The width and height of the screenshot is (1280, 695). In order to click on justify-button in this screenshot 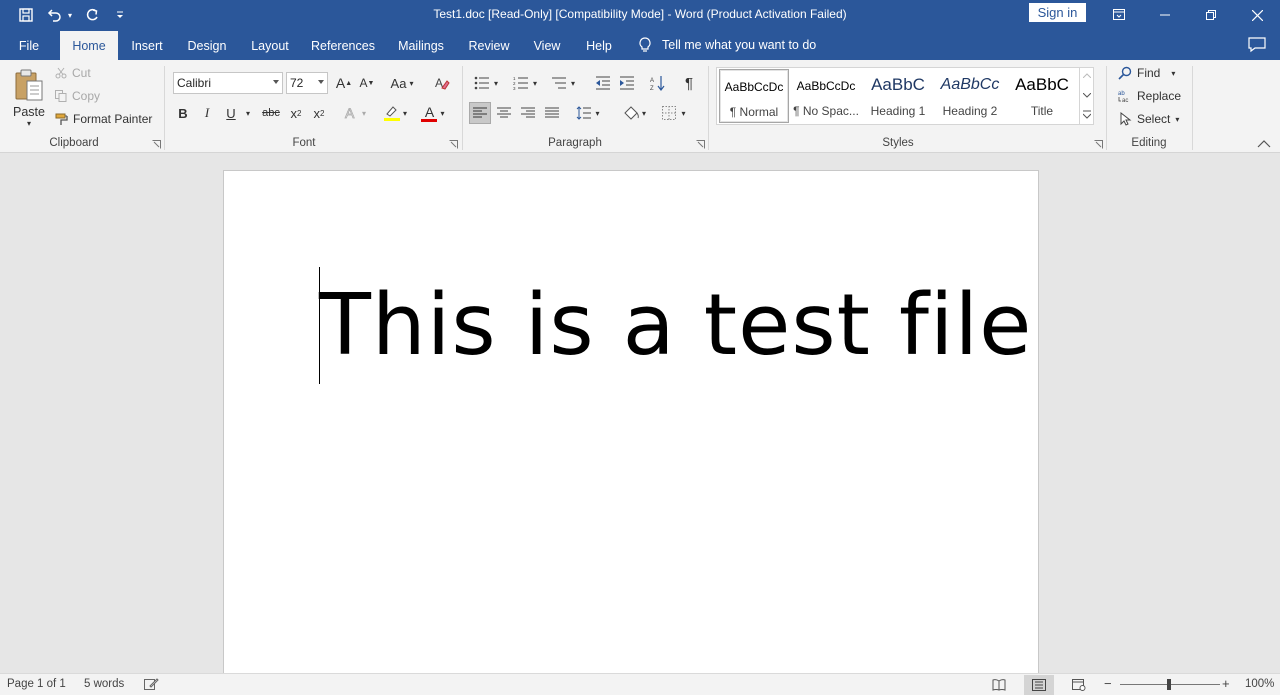, I will do `click(552, 113)`.